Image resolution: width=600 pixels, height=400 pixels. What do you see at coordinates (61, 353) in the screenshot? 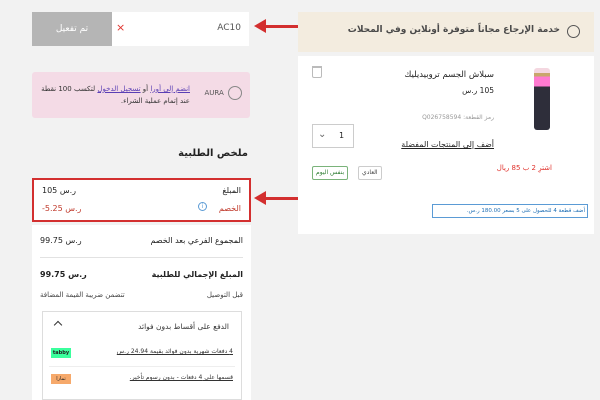
I see `tabby-logo: tabby` at bounding box center [61, 353].